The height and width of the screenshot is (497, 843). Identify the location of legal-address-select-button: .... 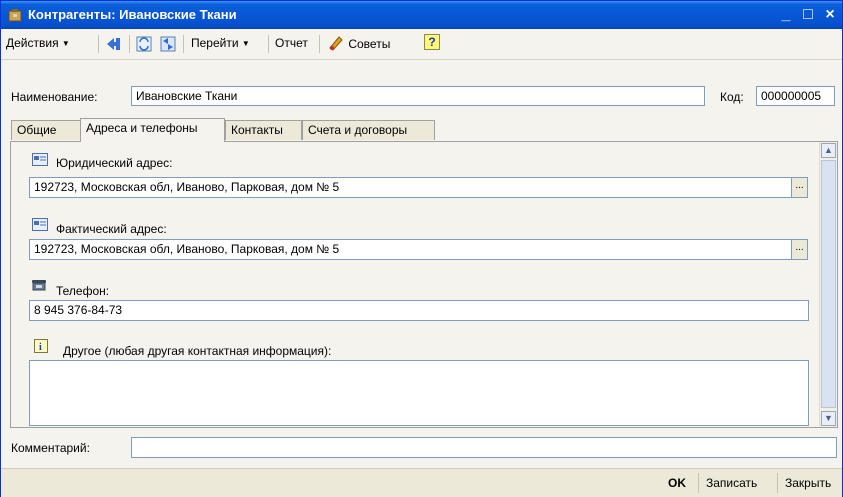
(799, 187).